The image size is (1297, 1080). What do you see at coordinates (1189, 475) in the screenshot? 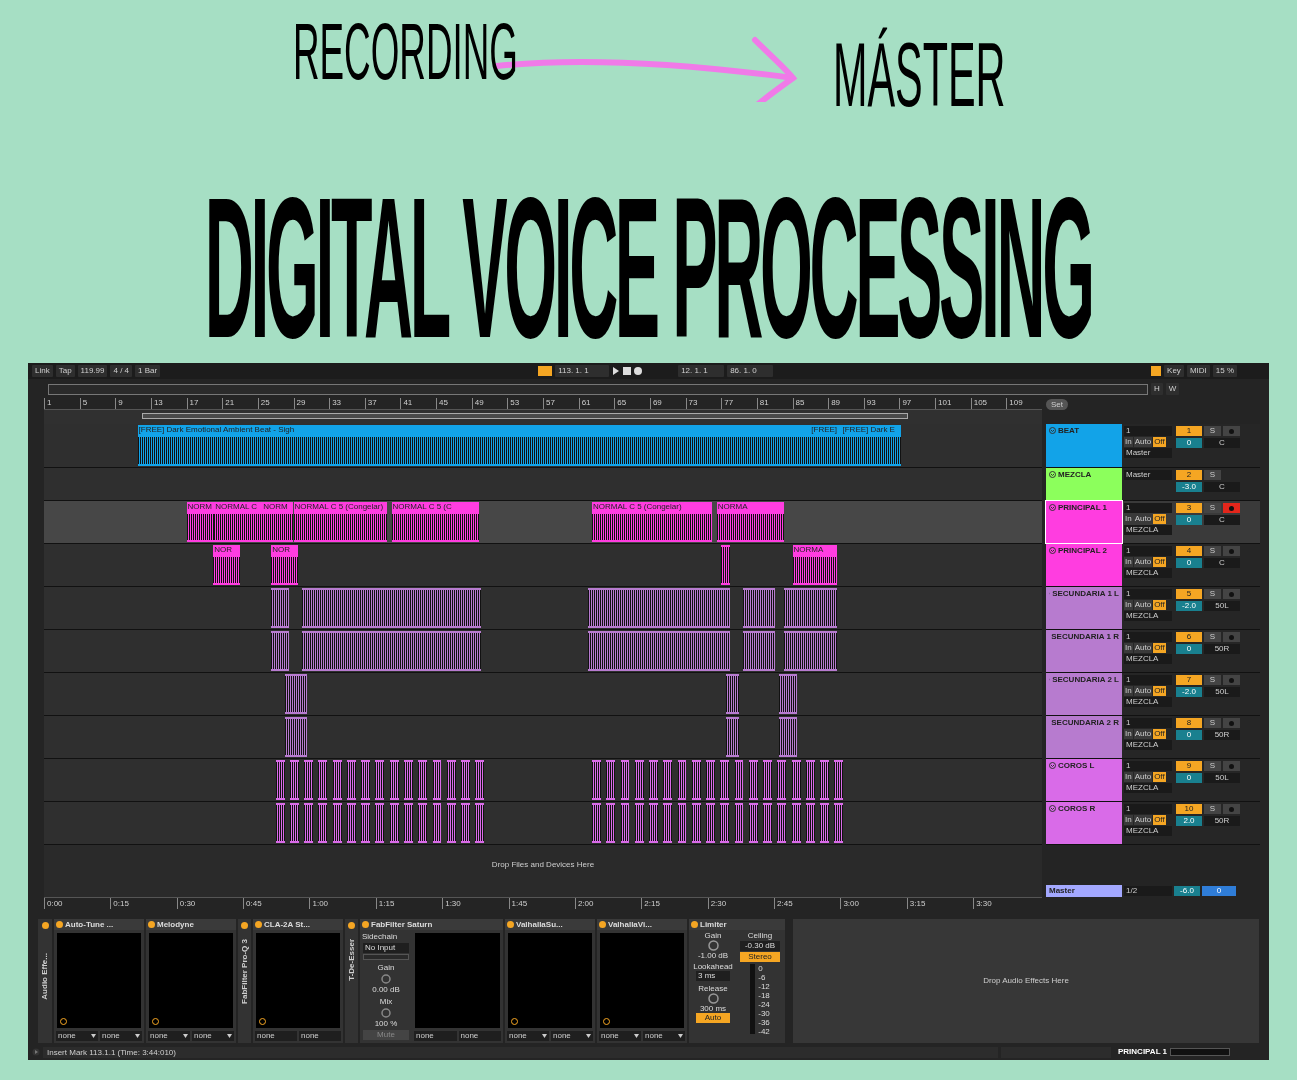
I see `track-activator-button: 2` at bounding box center [1189, 475].